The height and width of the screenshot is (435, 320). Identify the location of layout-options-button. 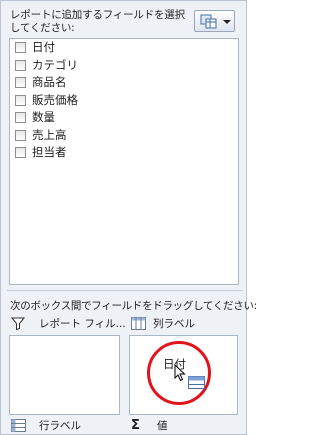
(214, 21).